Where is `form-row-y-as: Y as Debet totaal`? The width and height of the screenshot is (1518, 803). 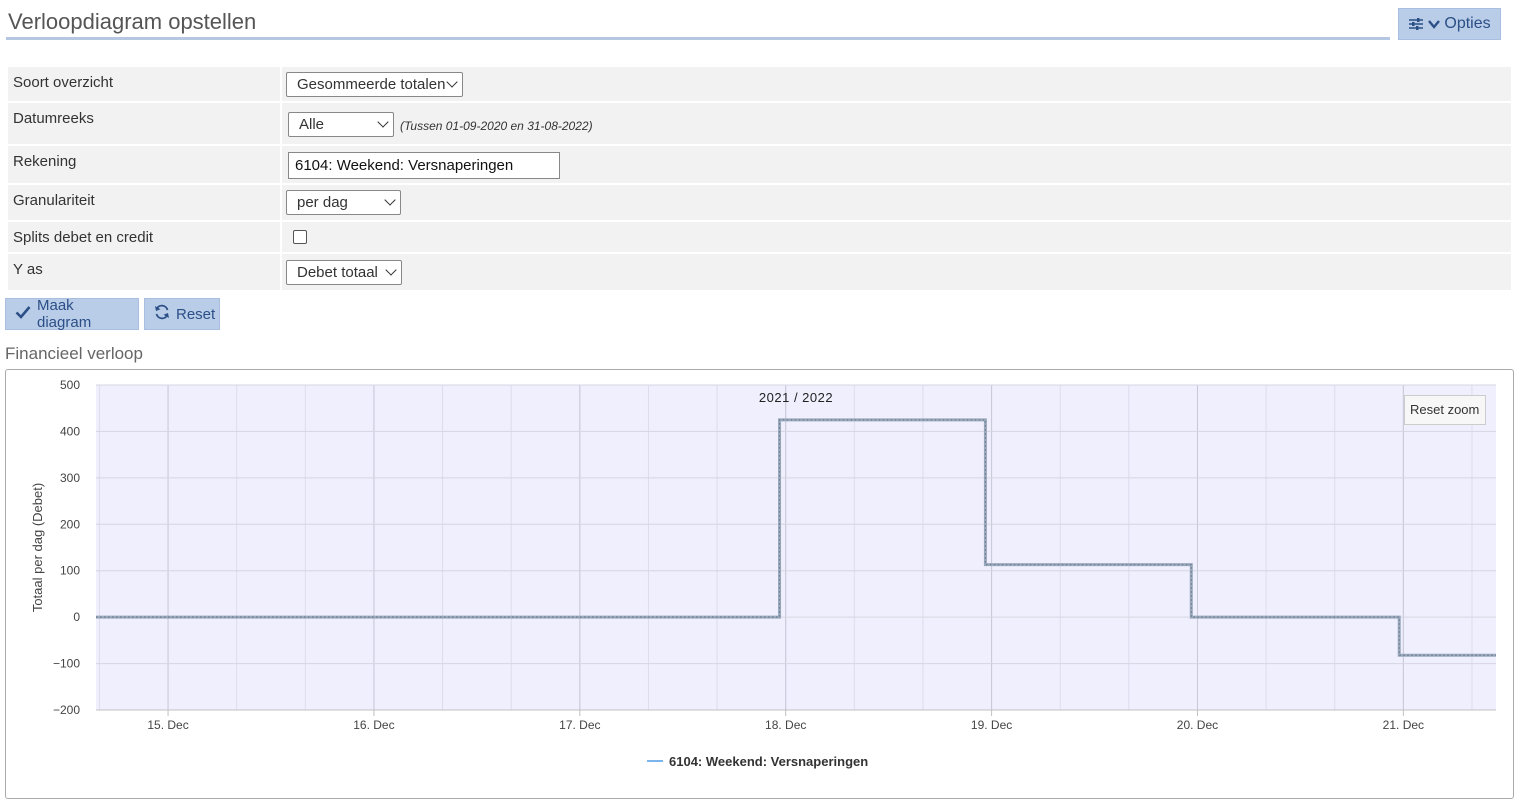
form-row-y-as: Y as Debet totaal is located at coordinates (759, 272).